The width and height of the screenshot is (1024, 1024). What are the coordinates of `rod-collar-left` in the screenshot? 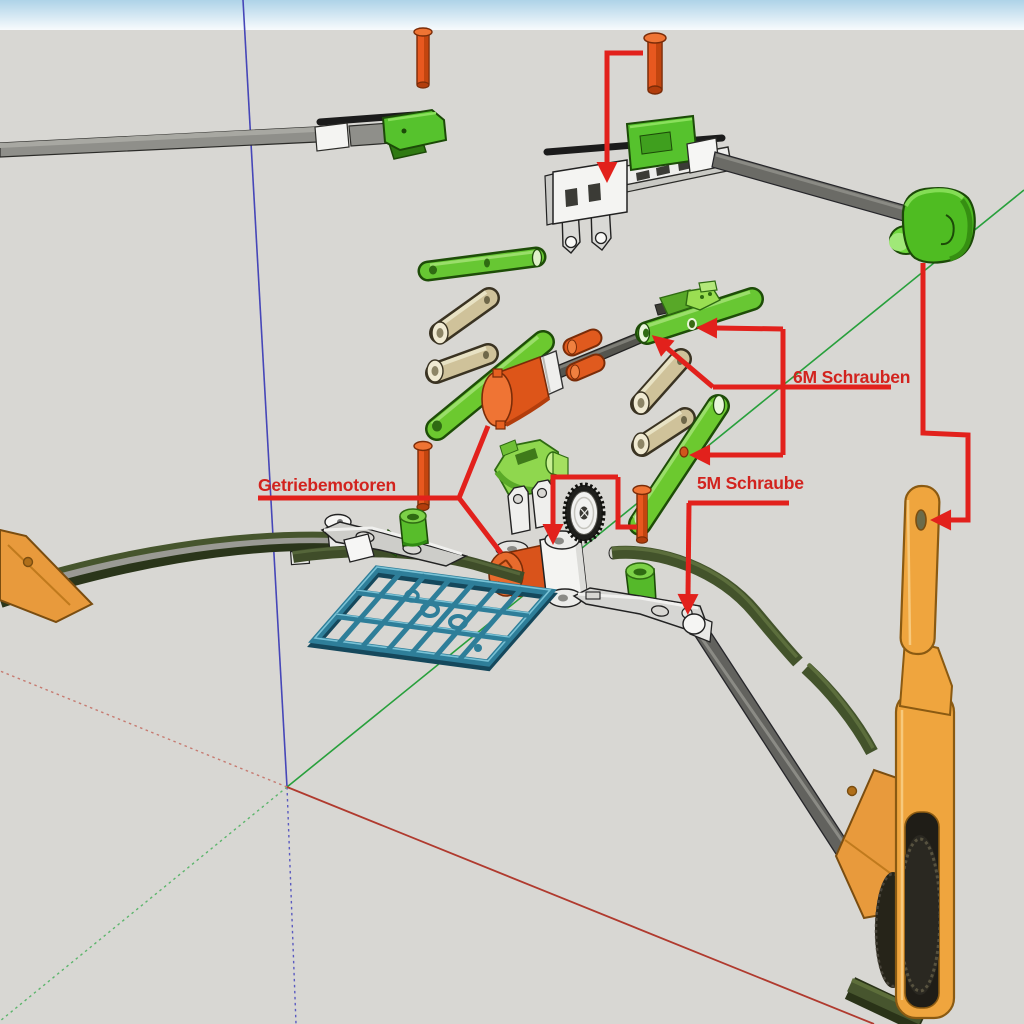 It's located at (332, 137).